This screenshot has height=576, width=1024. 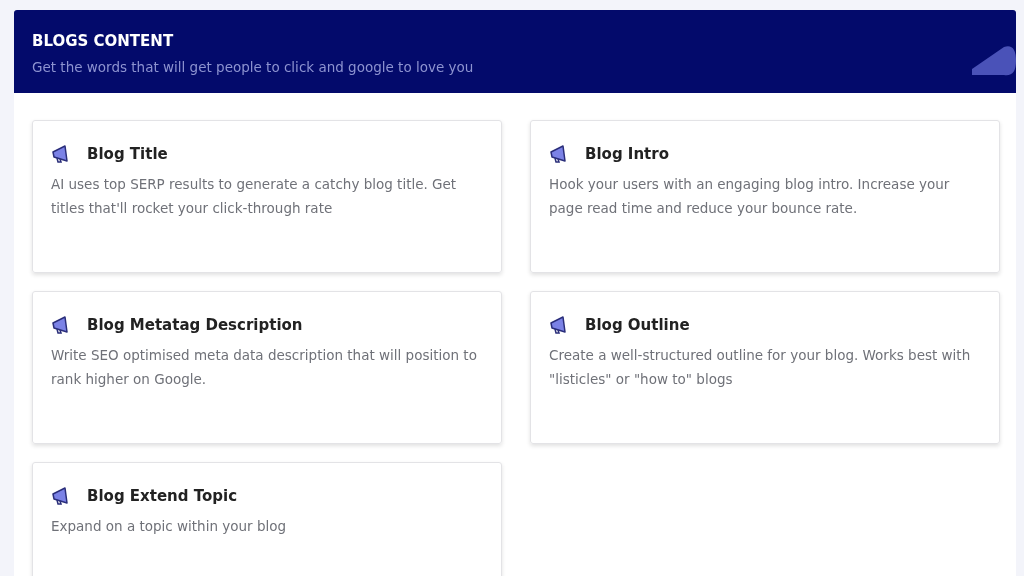 I want to click on card-title: Blog Metatag Description, so click(x=195, y=325).